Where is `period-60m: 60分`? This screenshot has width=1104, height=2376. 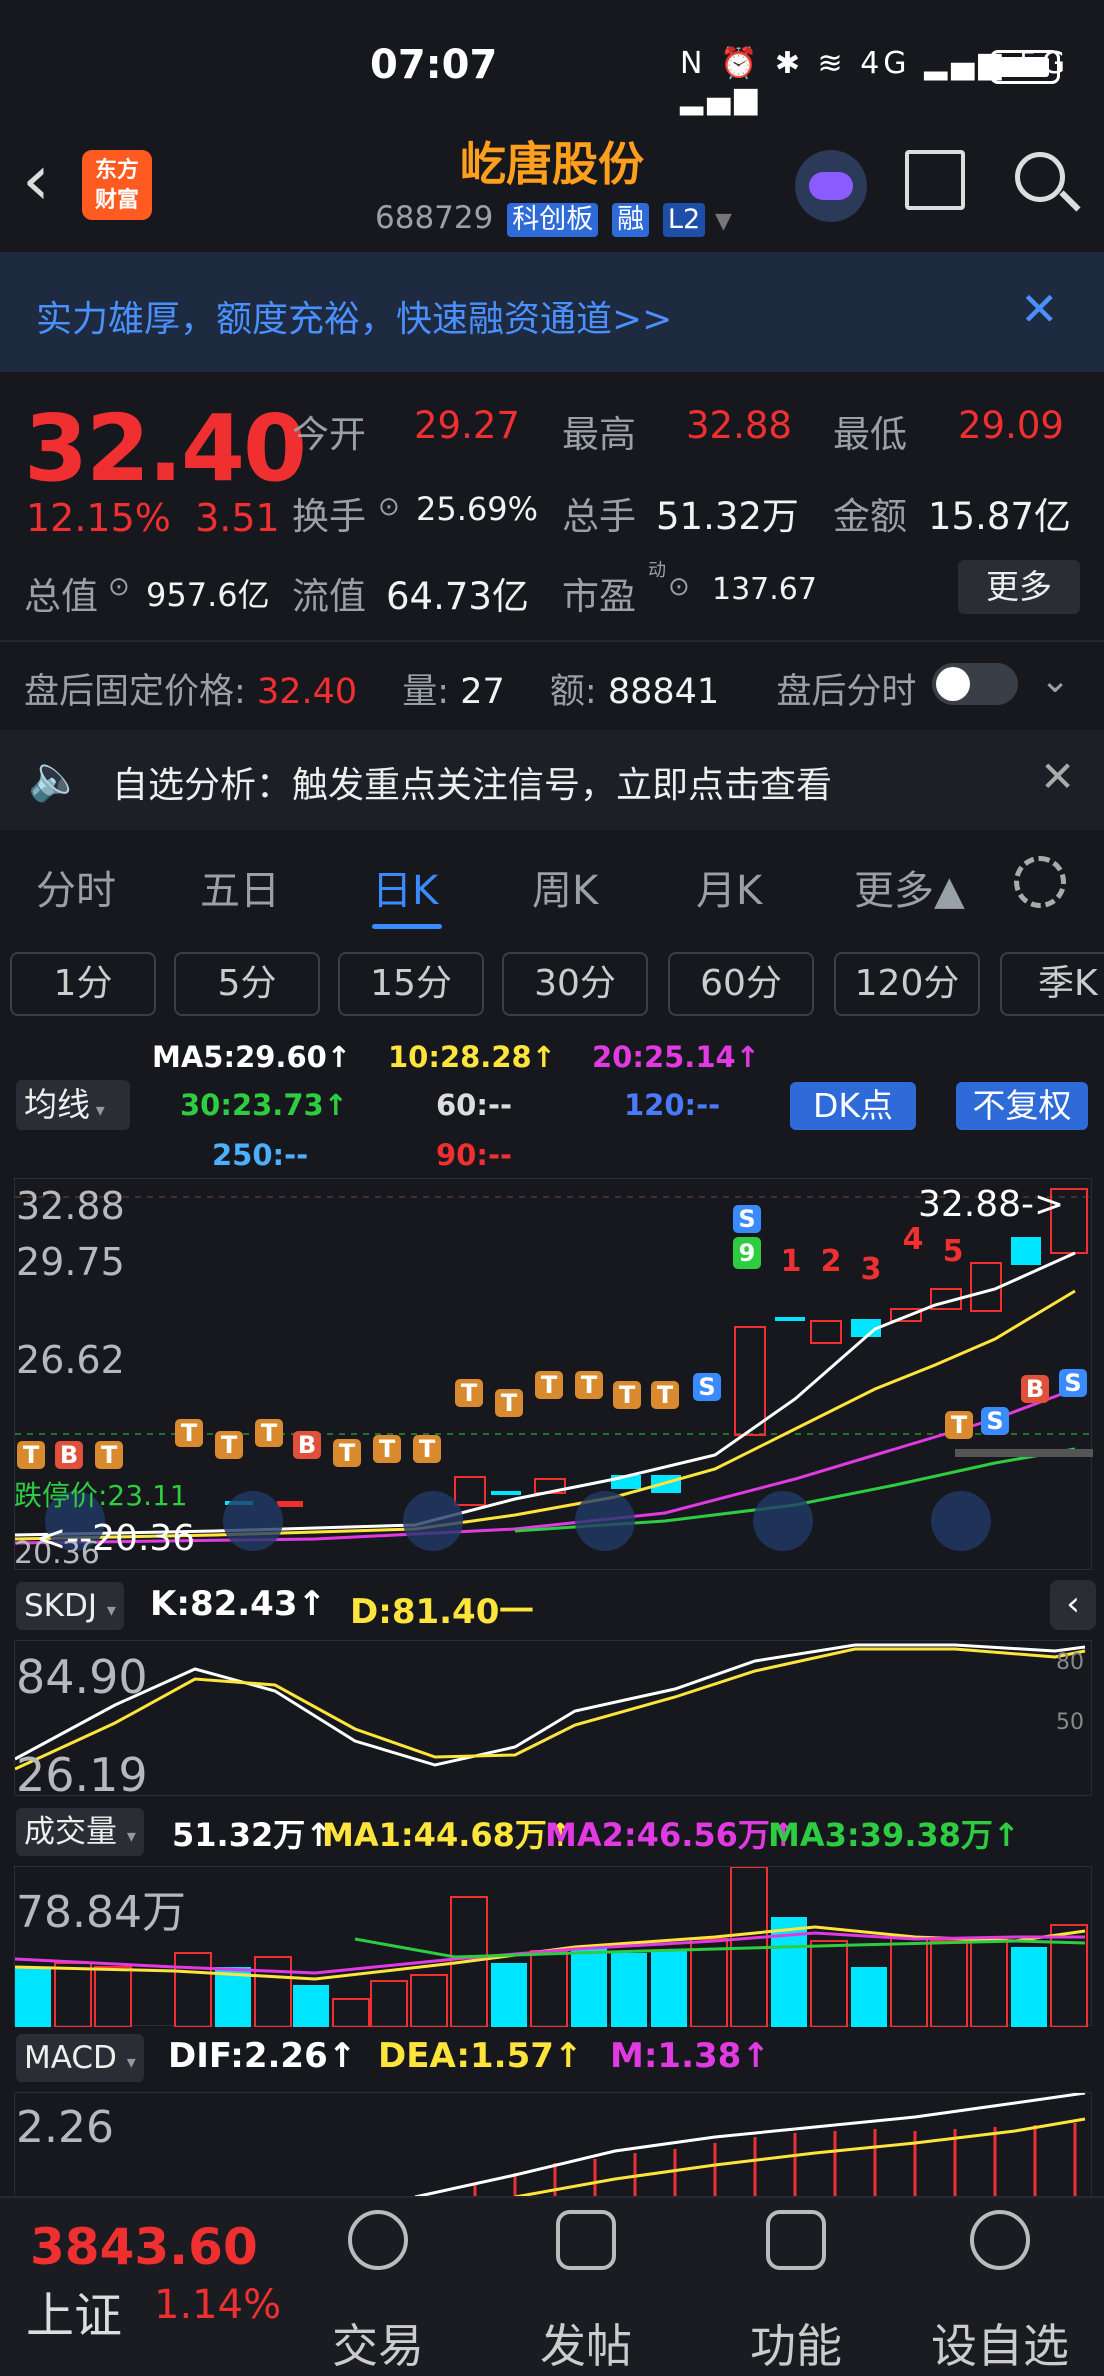 period-60m: 60分 is located at coordinates (741, 984).